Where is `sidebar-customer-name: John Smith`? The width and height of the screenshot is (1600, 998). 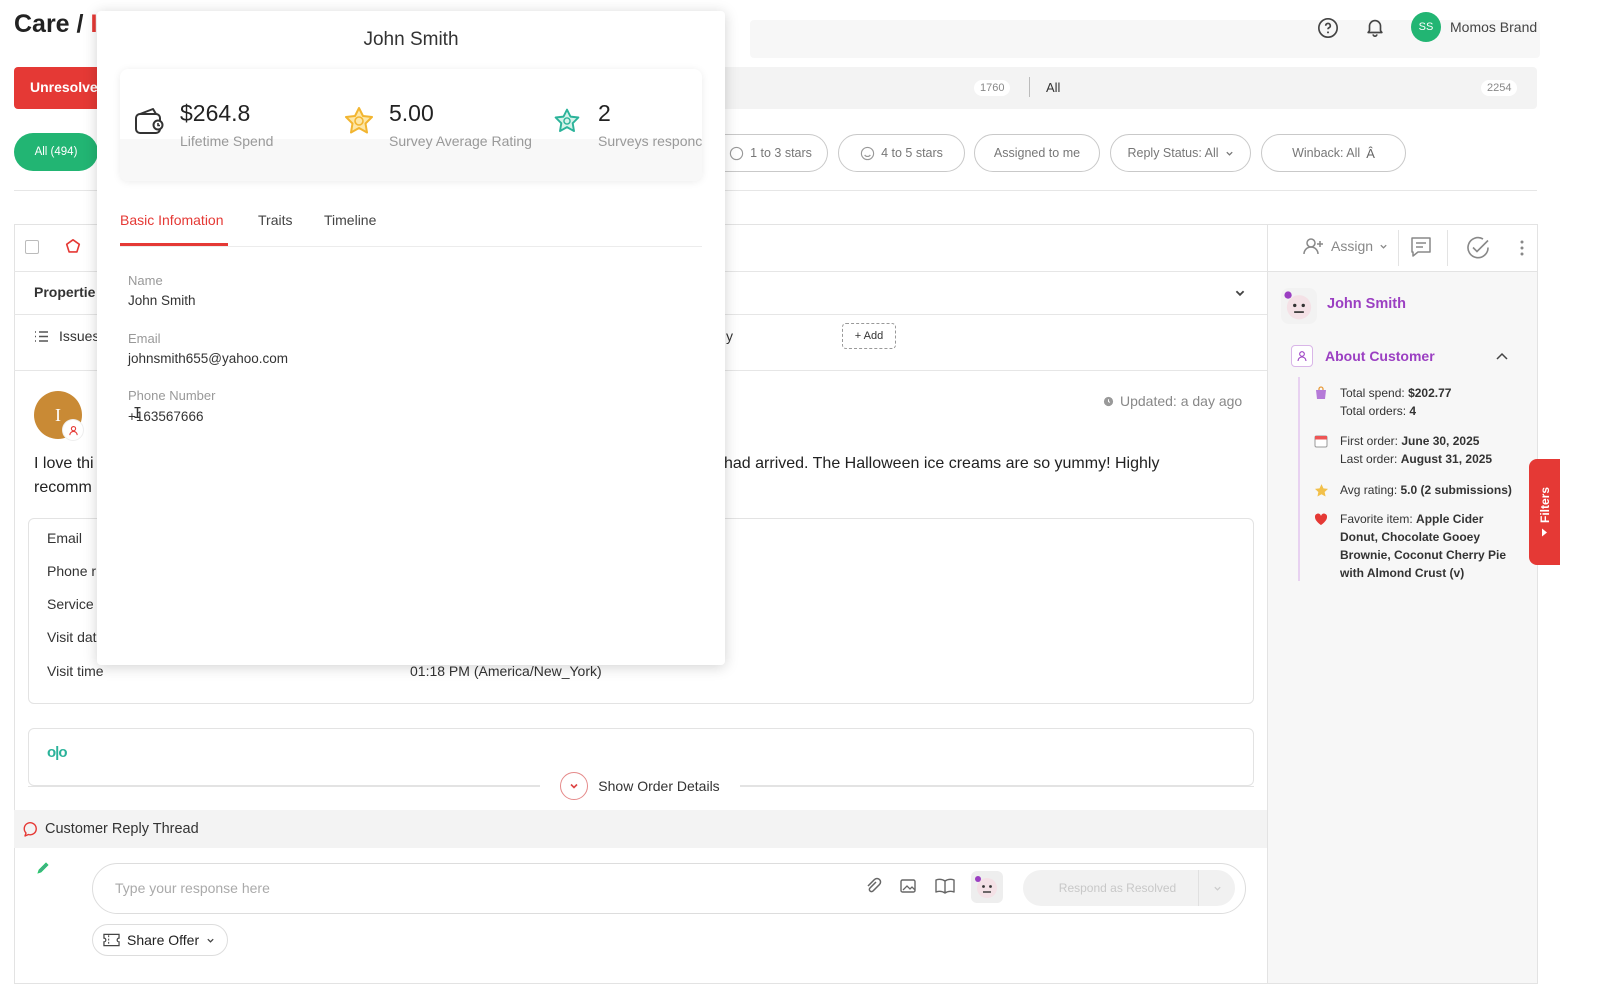 sidebar-customer-name: John Smith is located at coordinates (1366, 304).